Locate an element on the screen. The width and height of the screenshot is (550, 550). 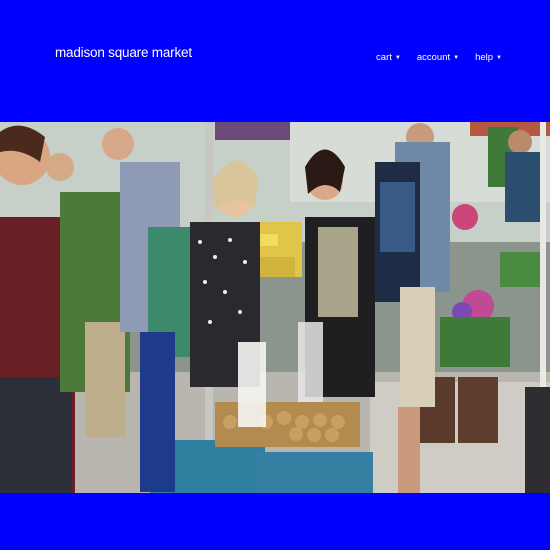
site-footer is located at coordinates (275, 521).